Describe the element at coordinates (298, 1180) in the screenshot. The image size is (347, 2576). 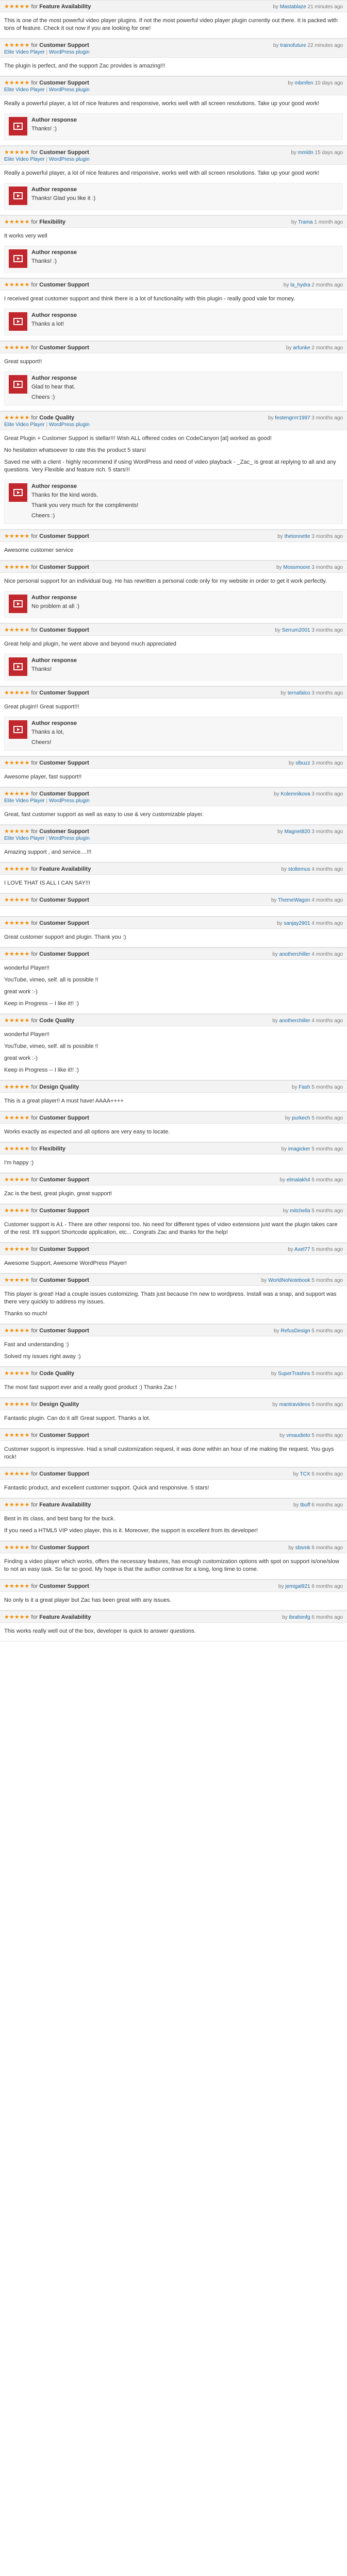
I see `reviewer-link: elmalakh4` at that location.